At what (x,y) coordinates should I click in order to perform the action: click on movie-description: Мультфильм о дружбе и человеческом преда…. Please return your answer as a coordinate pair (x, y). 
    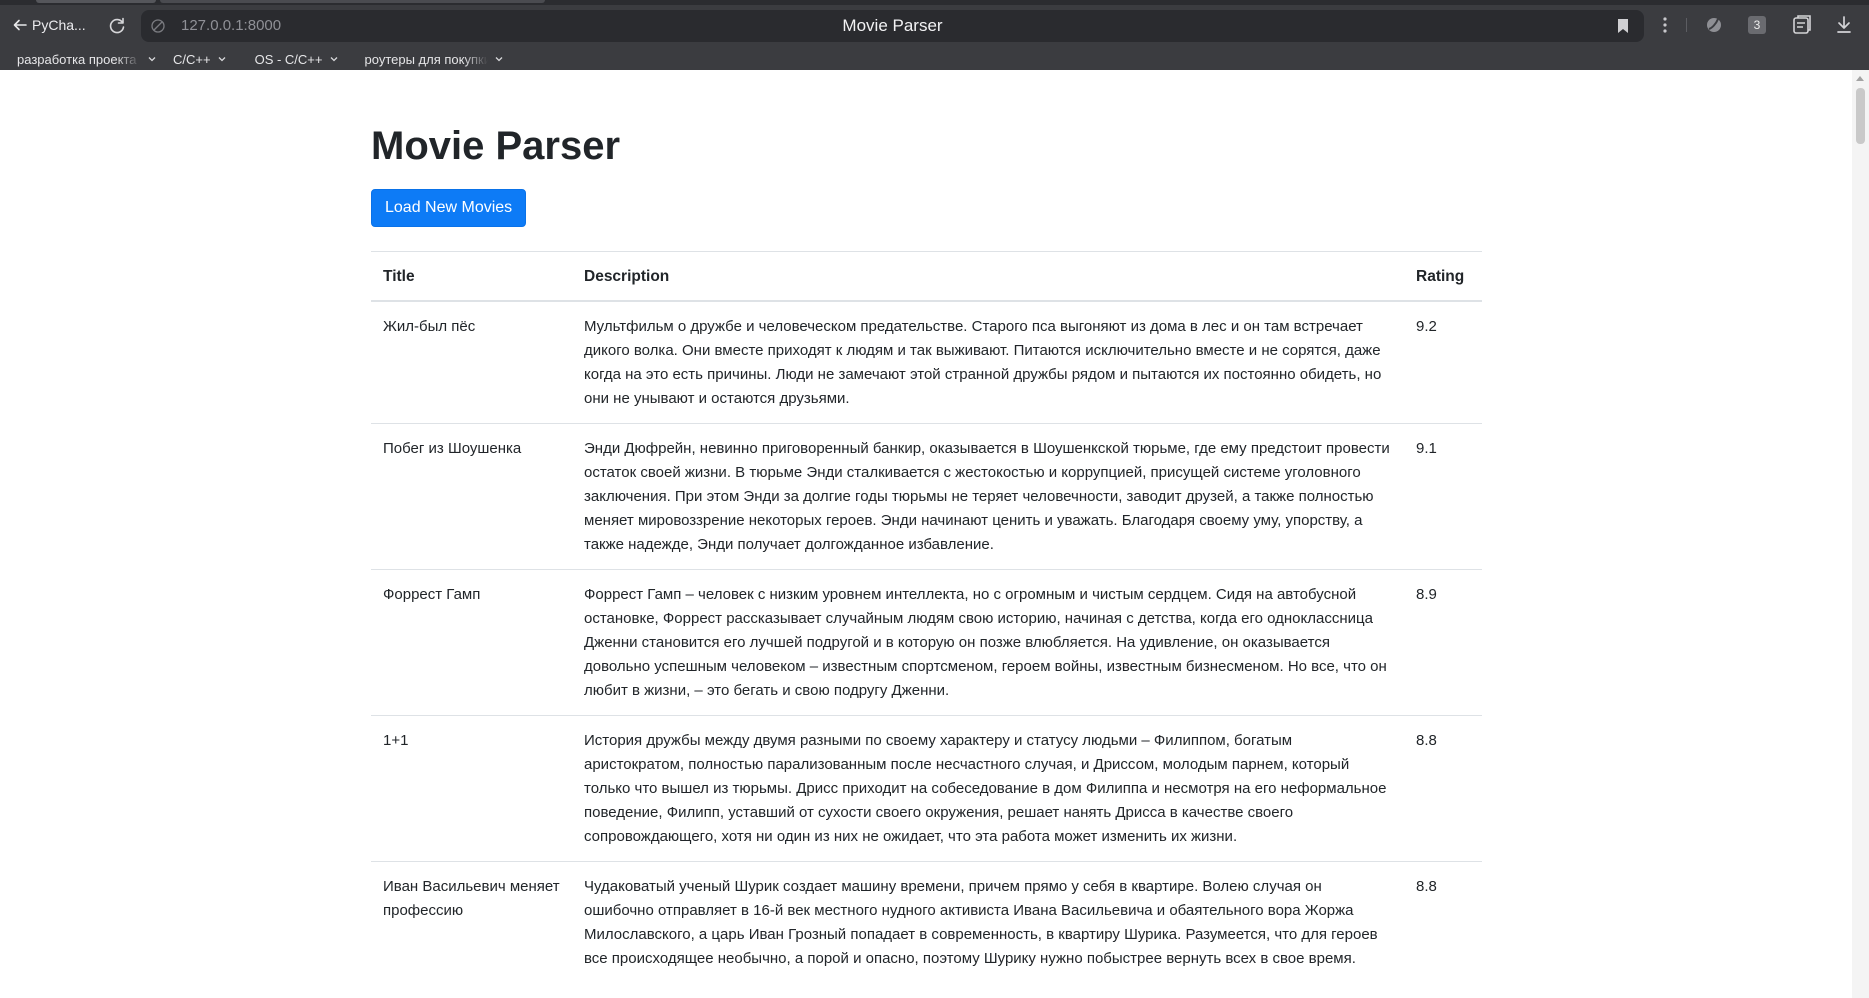
    Looking at the image, I should click on (988, 361).